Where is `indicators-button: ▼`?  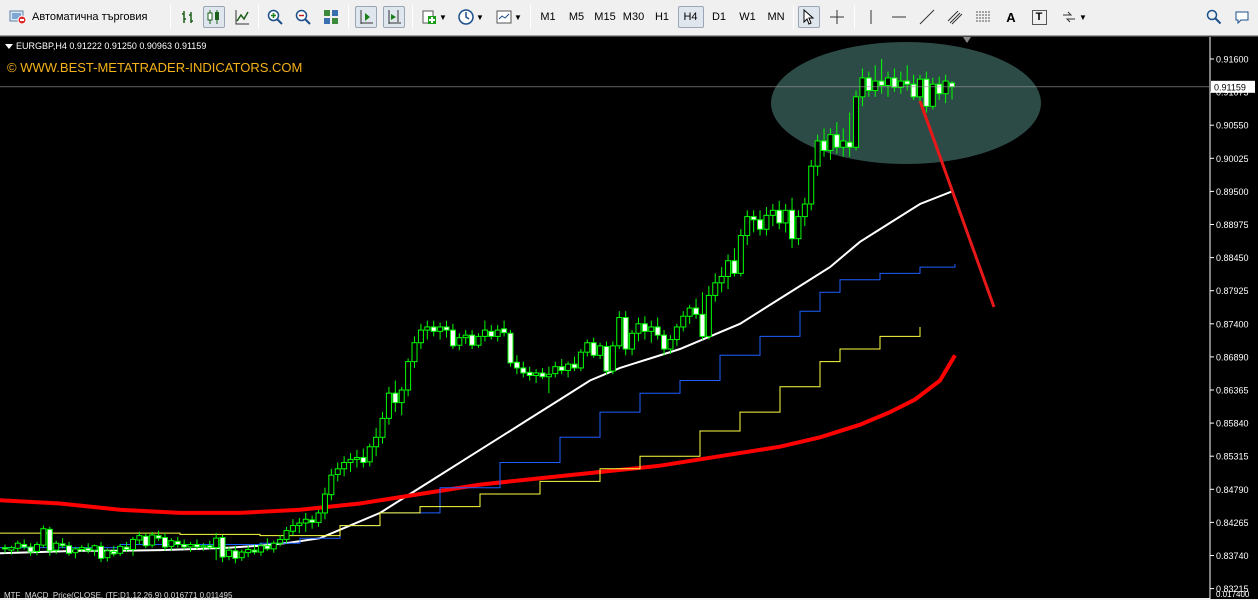
indicators-button: ▼ is located at coordinates (434, 17).